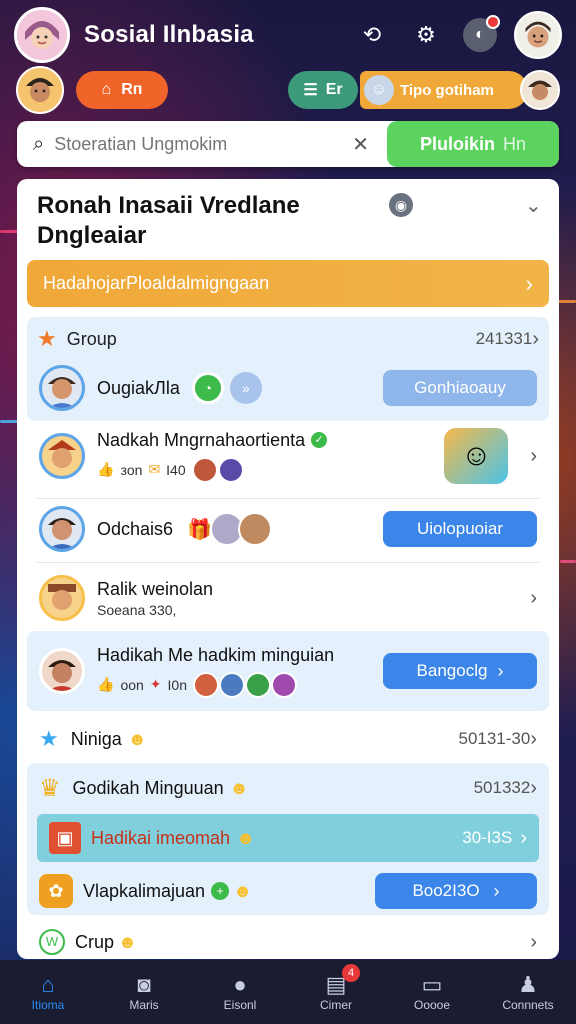 Image resolution: width=576 pixels, height=1024 pixels. I want to click on gift-icon: 🎁, so click(199, 529).